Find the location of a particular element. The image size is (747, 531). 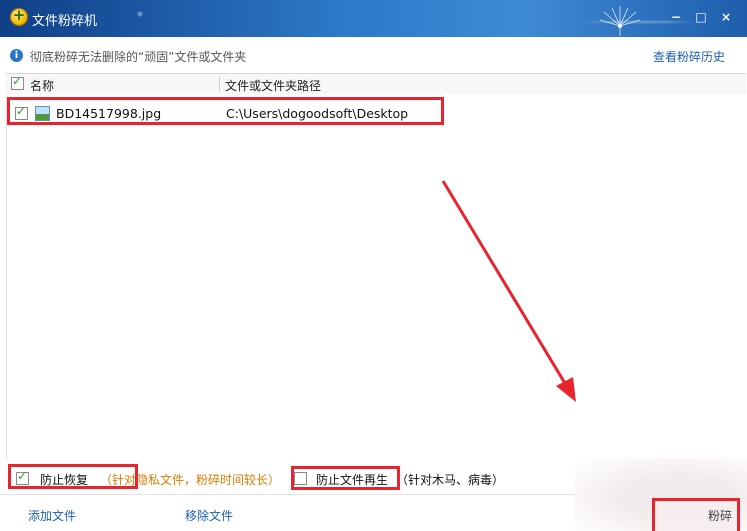

column-header-name: 名称 is located at coordinates (42, 85).